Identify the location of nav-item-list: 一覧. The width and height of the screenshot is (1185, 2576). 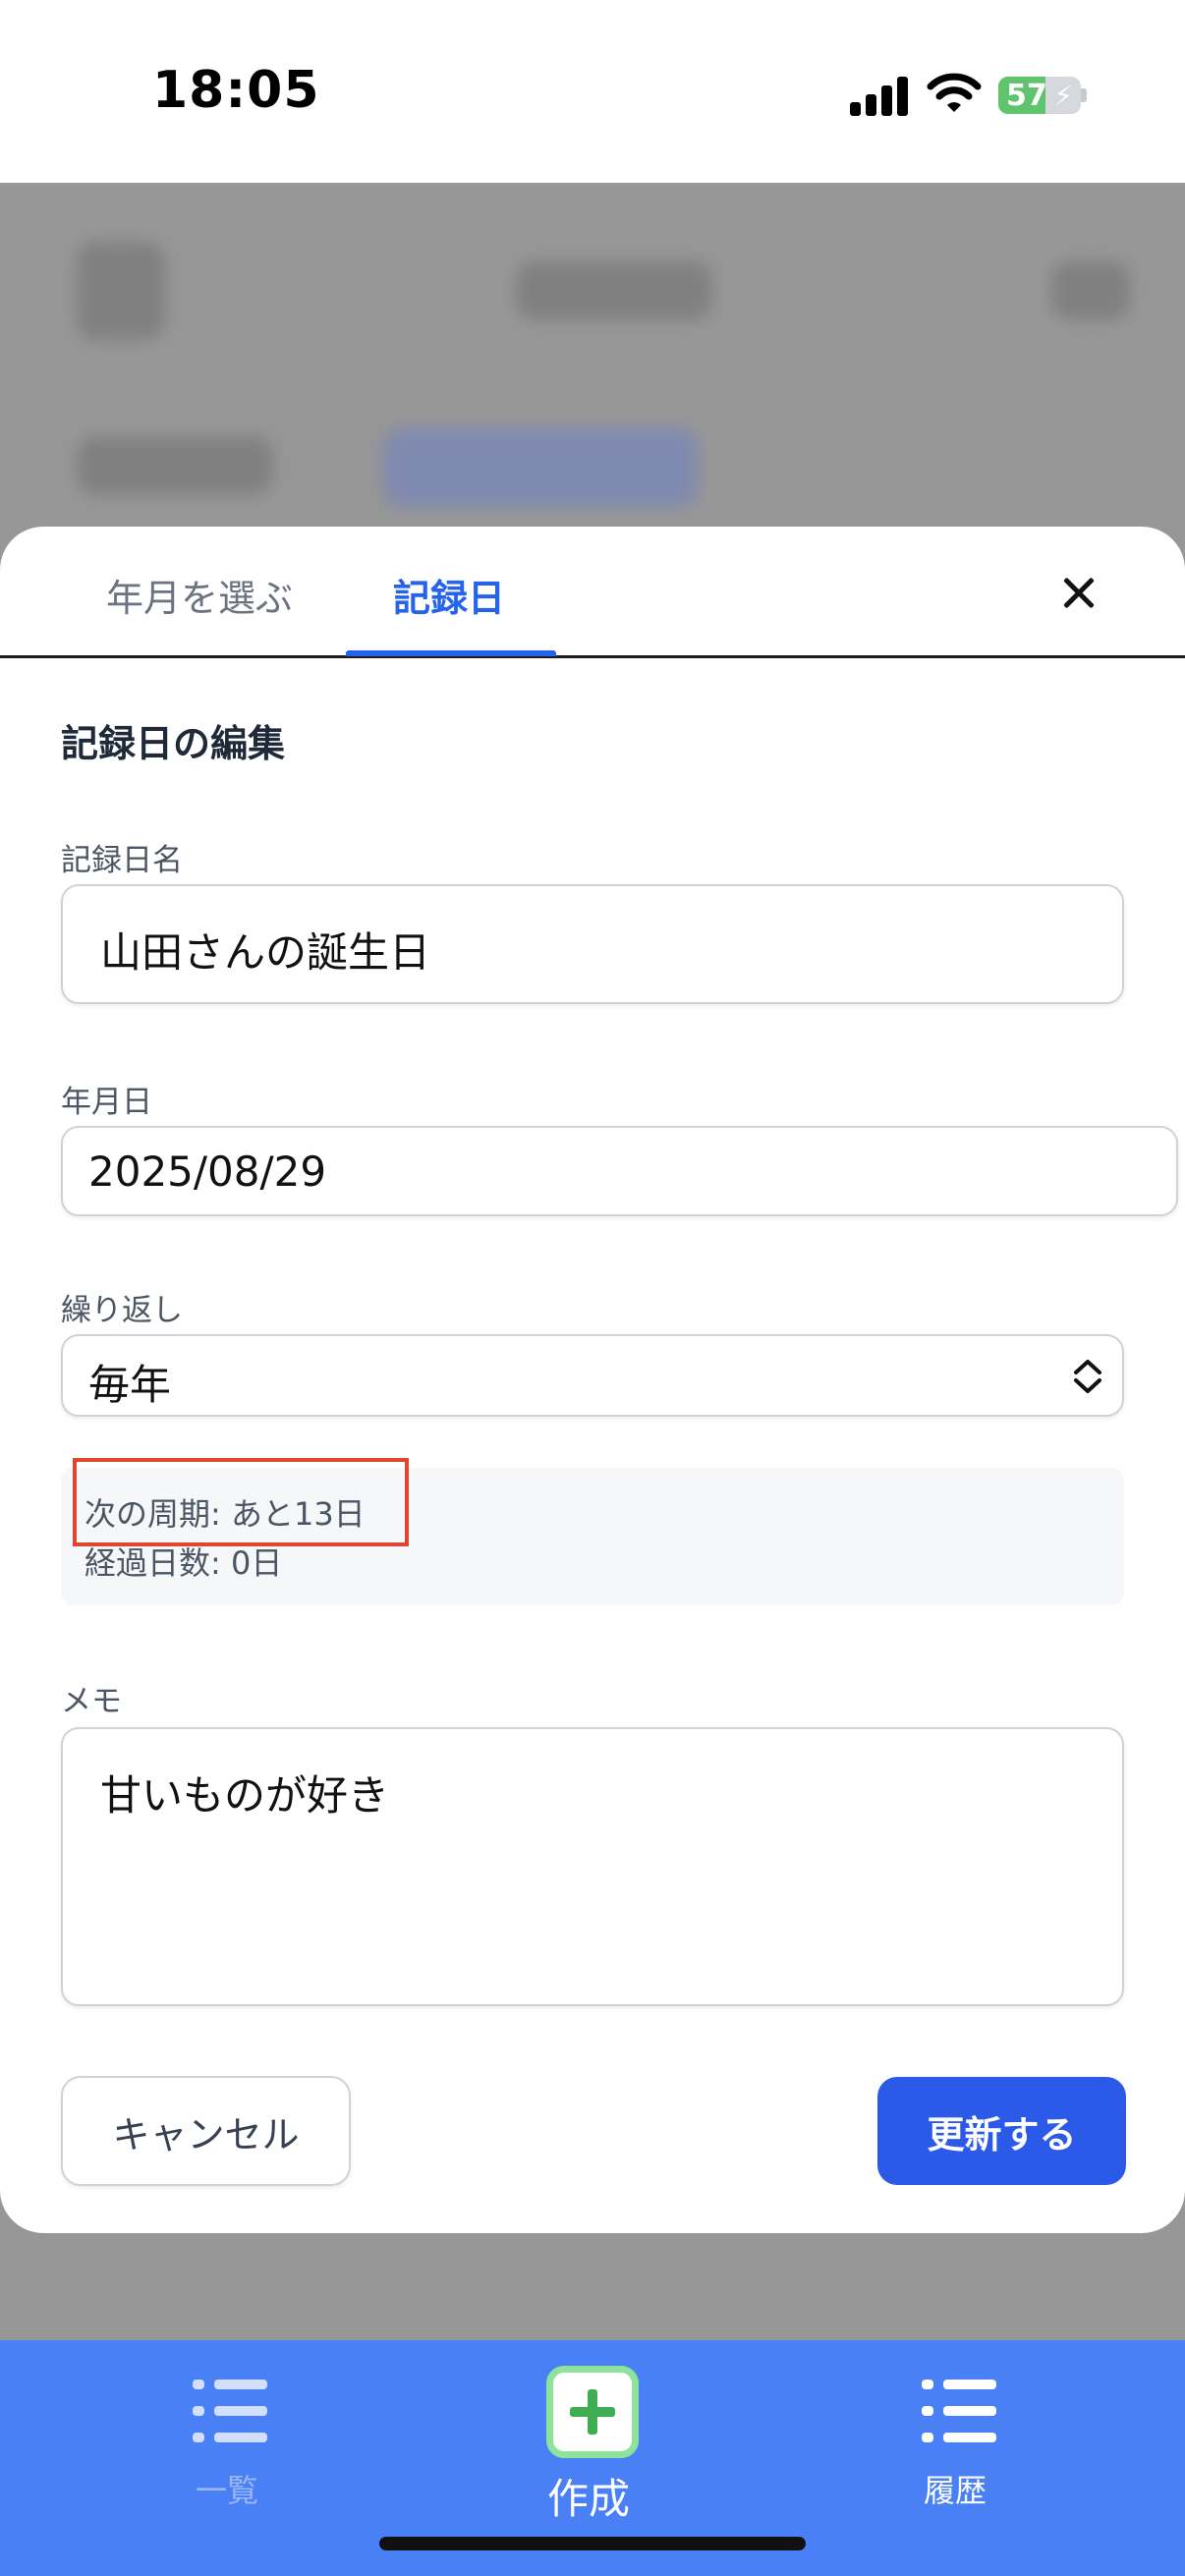
(231, 2438).